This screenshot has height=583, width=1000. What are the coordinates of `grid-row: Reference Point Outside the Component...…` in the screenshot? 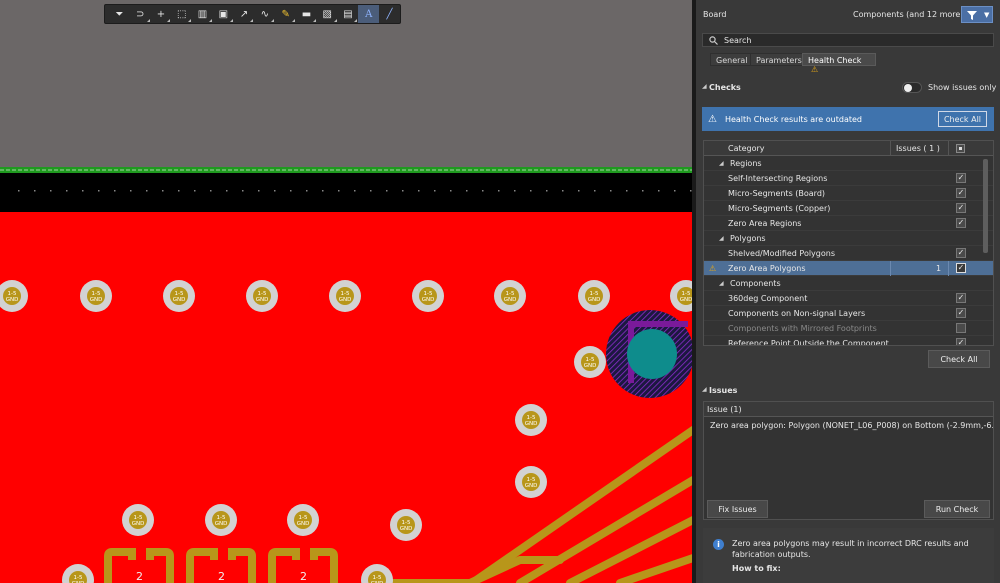 It's located at (848, 340).